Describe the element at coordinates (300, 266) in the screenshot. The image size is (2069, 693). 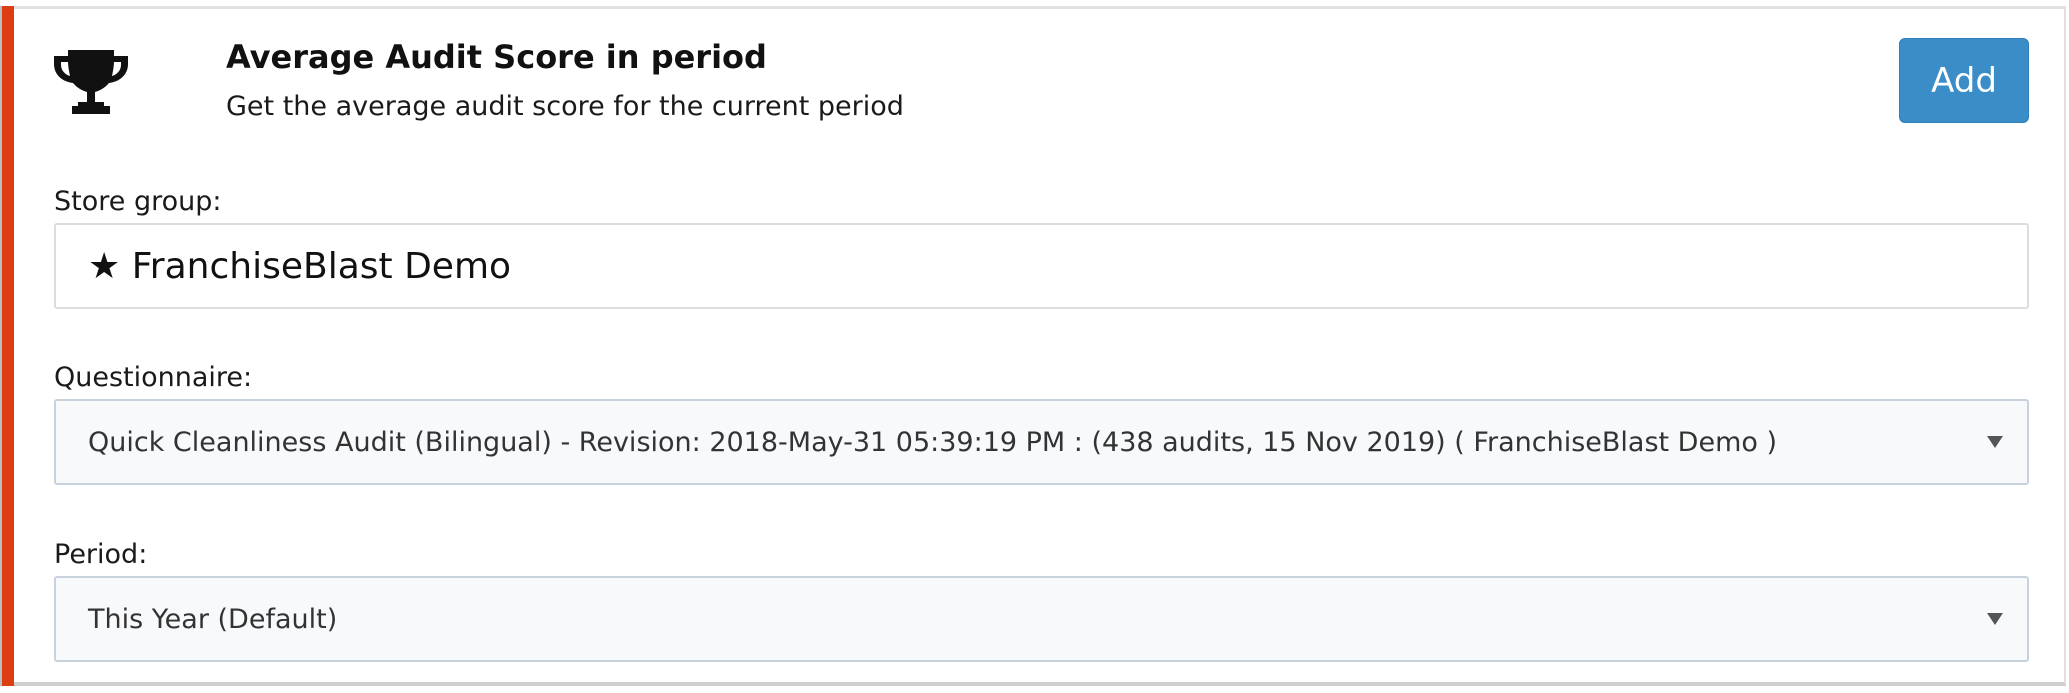
I see `store-group-value: ★ FranchiseBlast Demo` at that location.